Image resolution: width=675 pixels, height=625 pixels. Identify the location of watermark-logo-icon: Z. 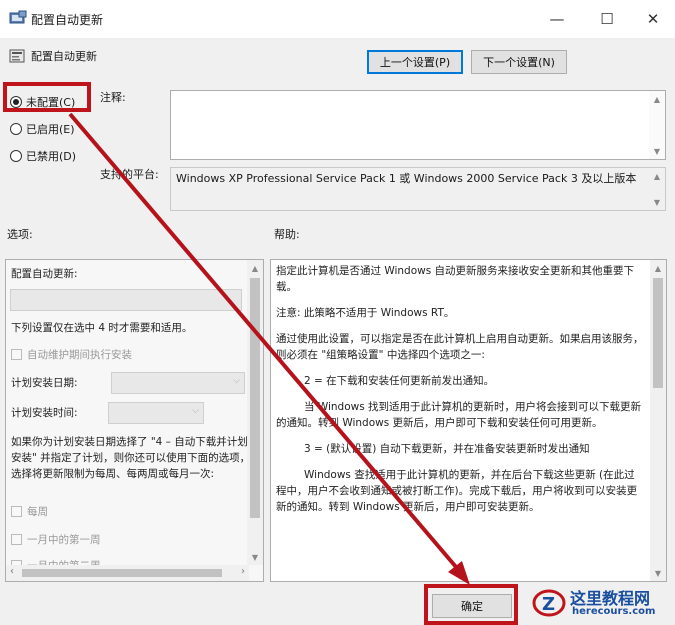
(549, 603).